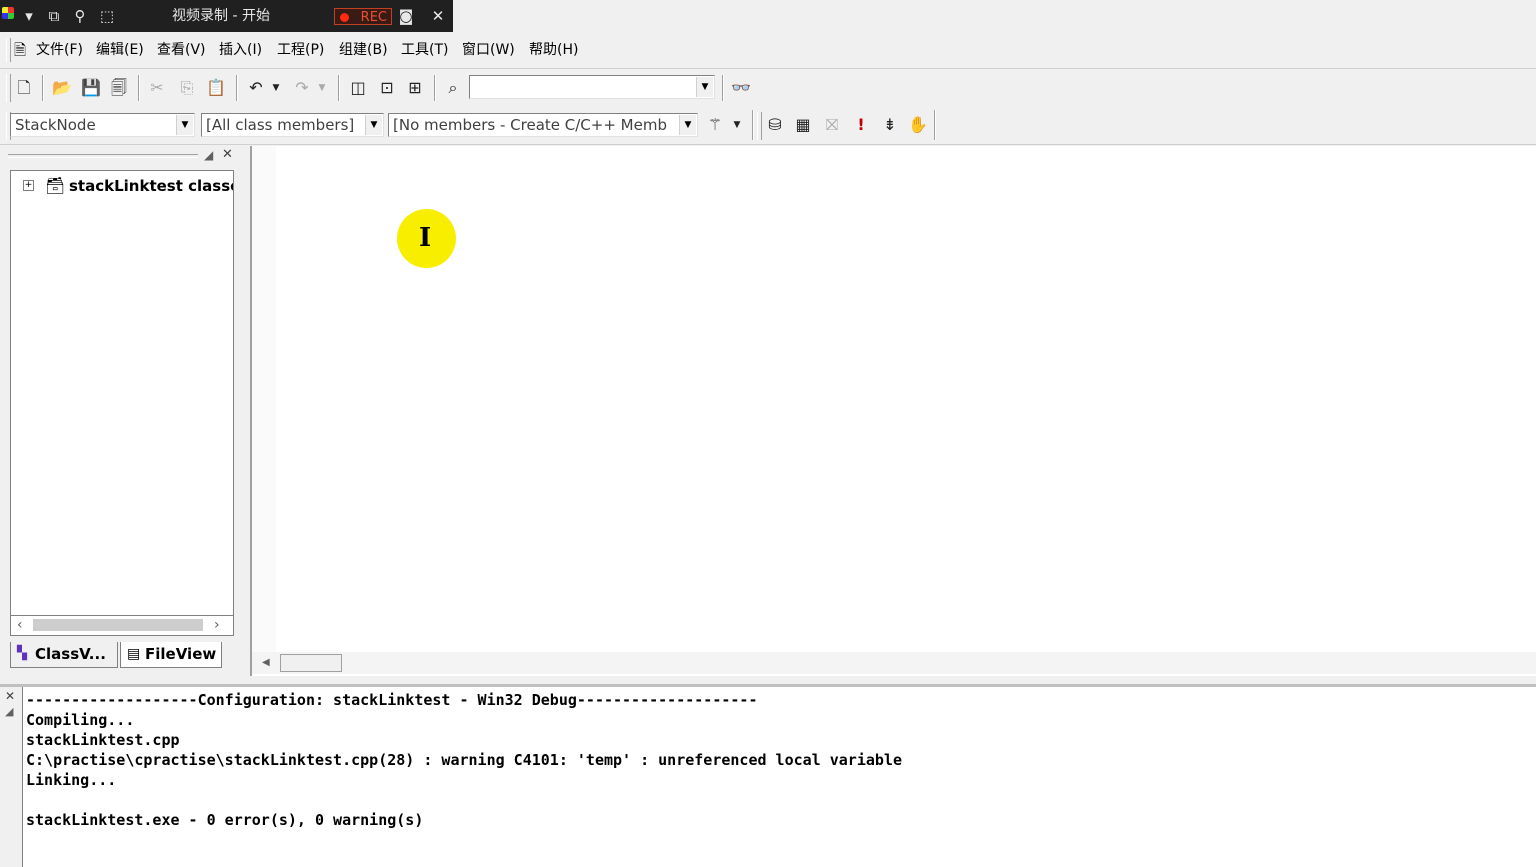 This screenshot has height=867, width=1536. I want to click on undo-dropdown-icon: ▼, so click(276, 88).